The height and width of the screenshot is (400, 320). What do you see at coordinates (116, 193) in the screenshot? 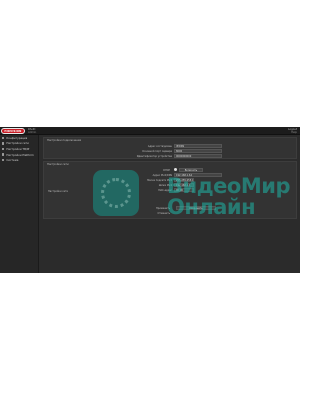
I see `watermark-logo-icon` at bounding box center [116, 193].